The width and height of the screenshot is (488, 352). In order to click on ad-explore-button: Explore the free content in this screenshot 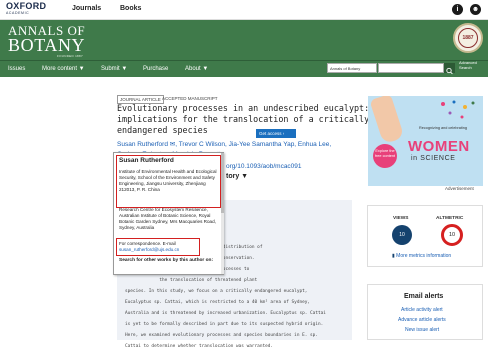, I will do `click(385, 156)`.